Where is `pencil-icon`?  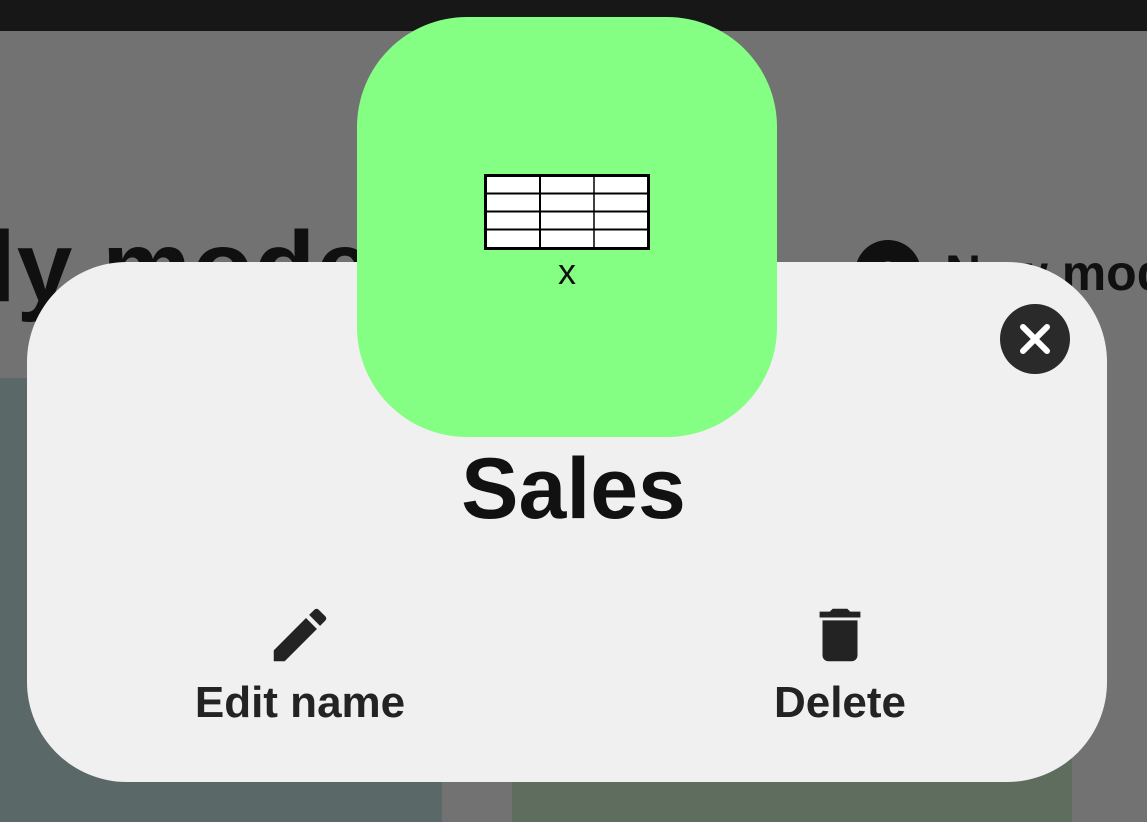
pencil-icon is located at coordinates (300, 635).